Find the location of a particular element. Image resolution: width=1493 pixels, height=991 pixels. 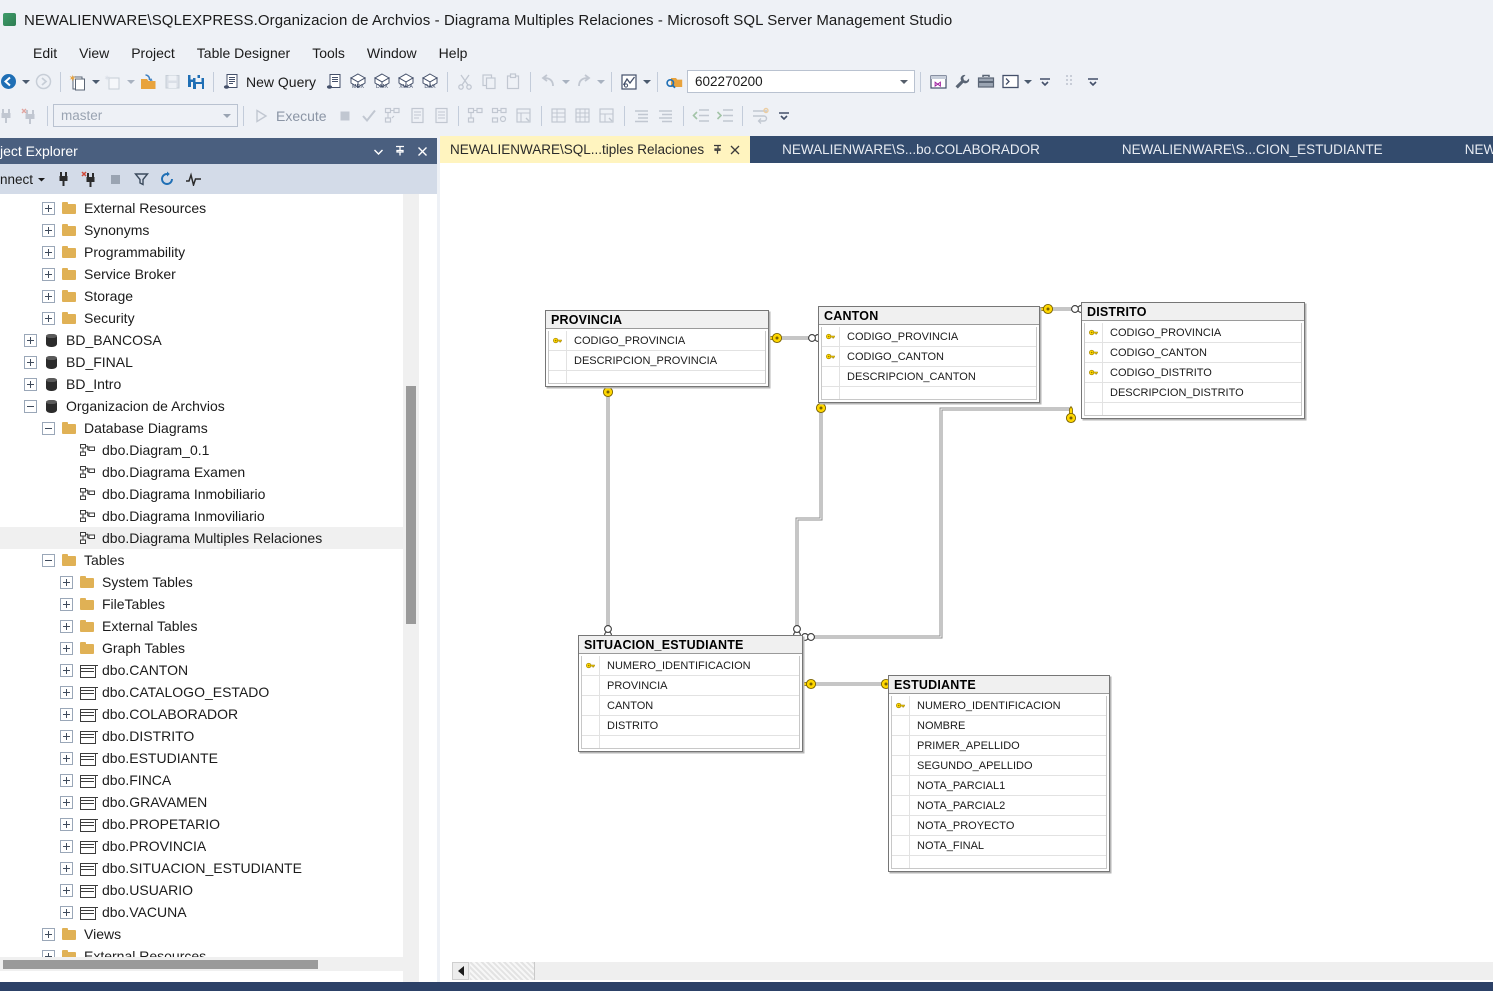

tree-node-synonyms: Synonyms is located at coordinates (209, 230).